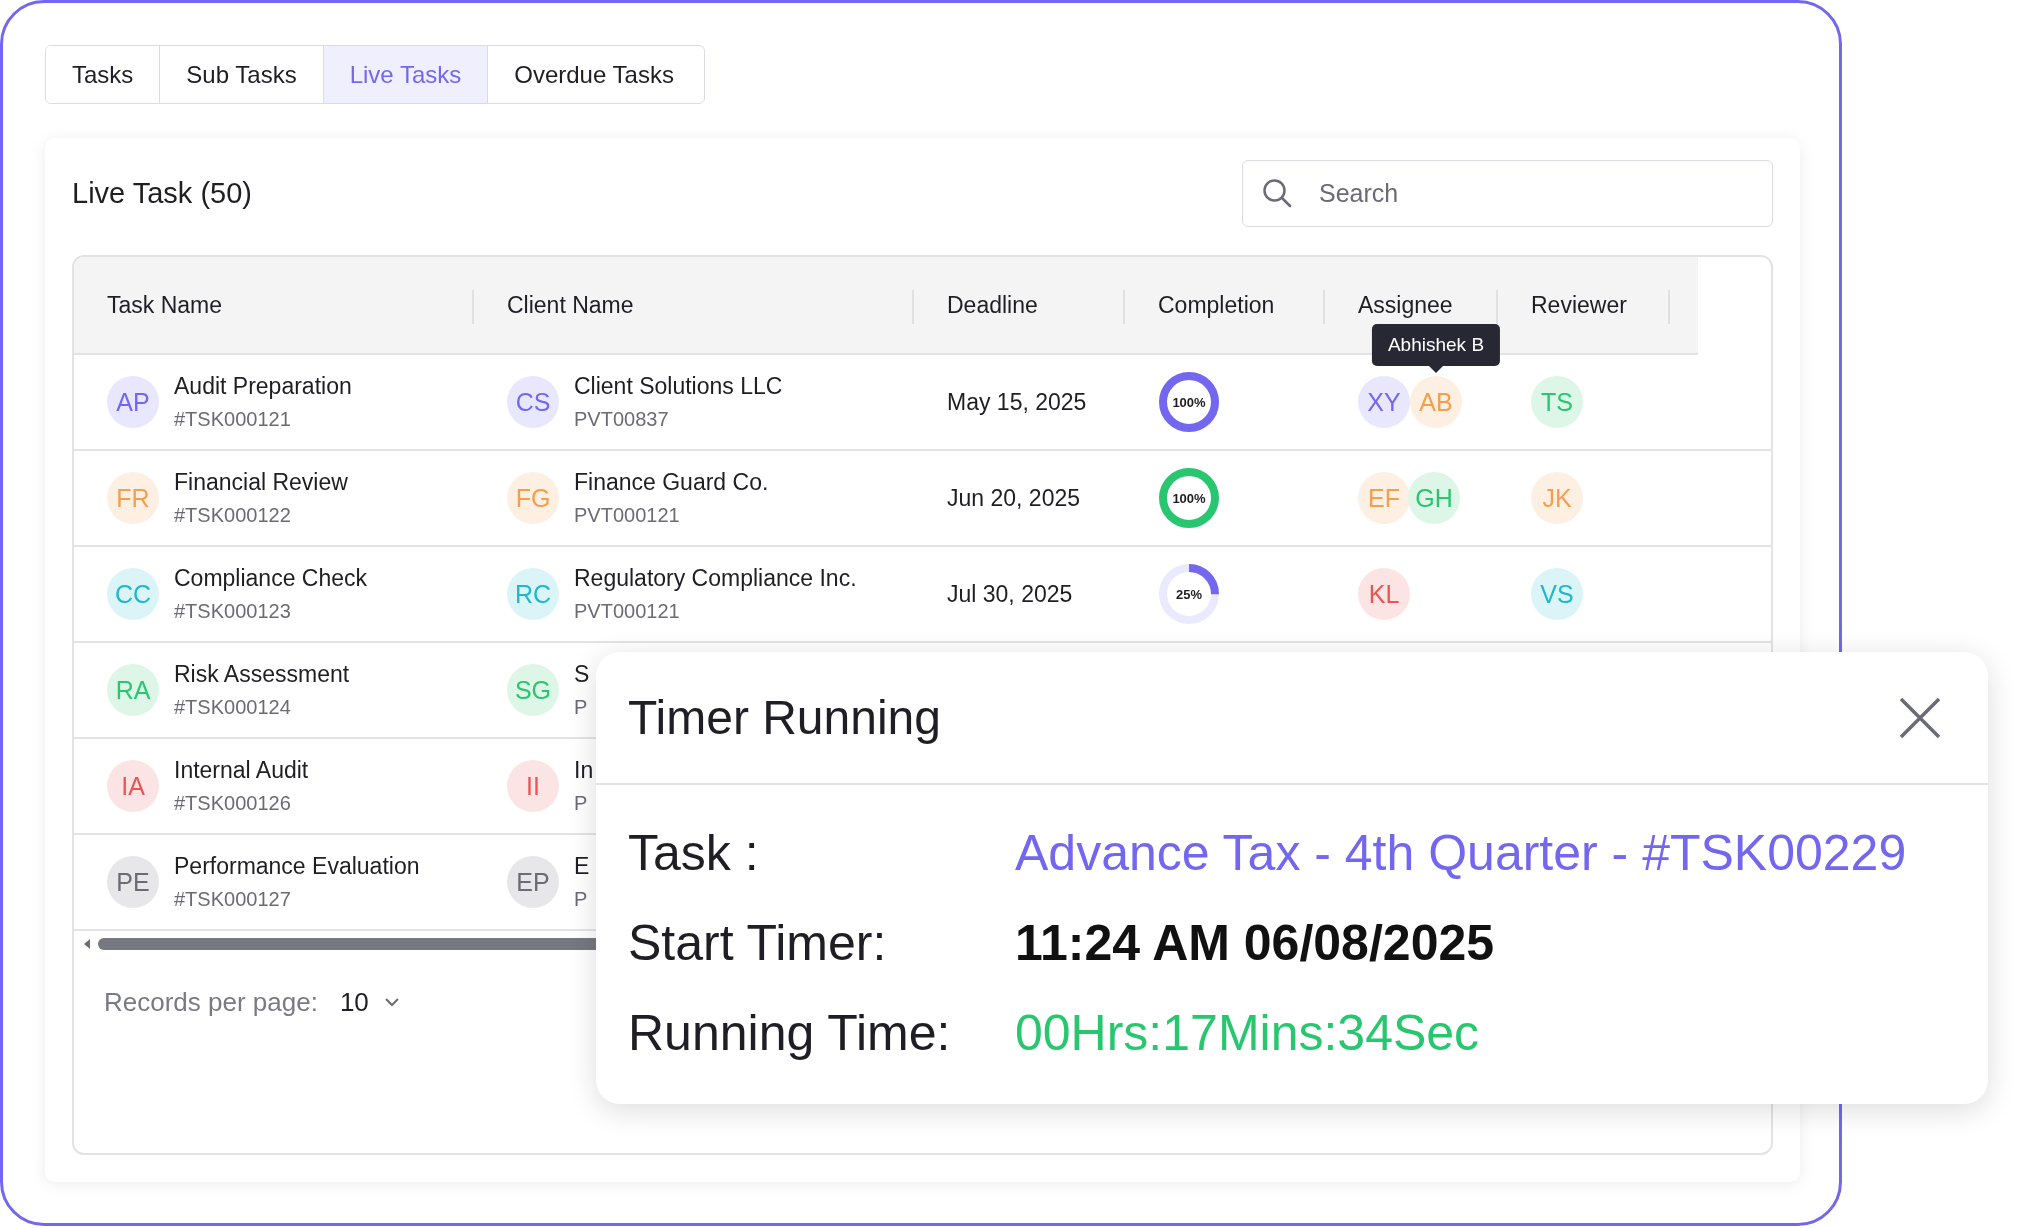 Image resolution: width=2025 pixels, height=1228 pixels. Describe the element at coordinates (622, 419) in the screenshot. I see `client-id: PVT00837` at that location.